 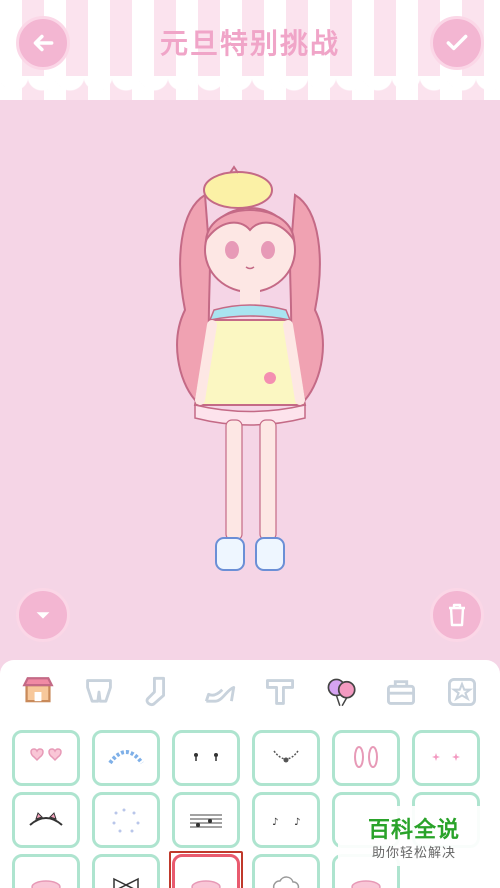 I want to click on bag-icon, so click(x=401, y=692).